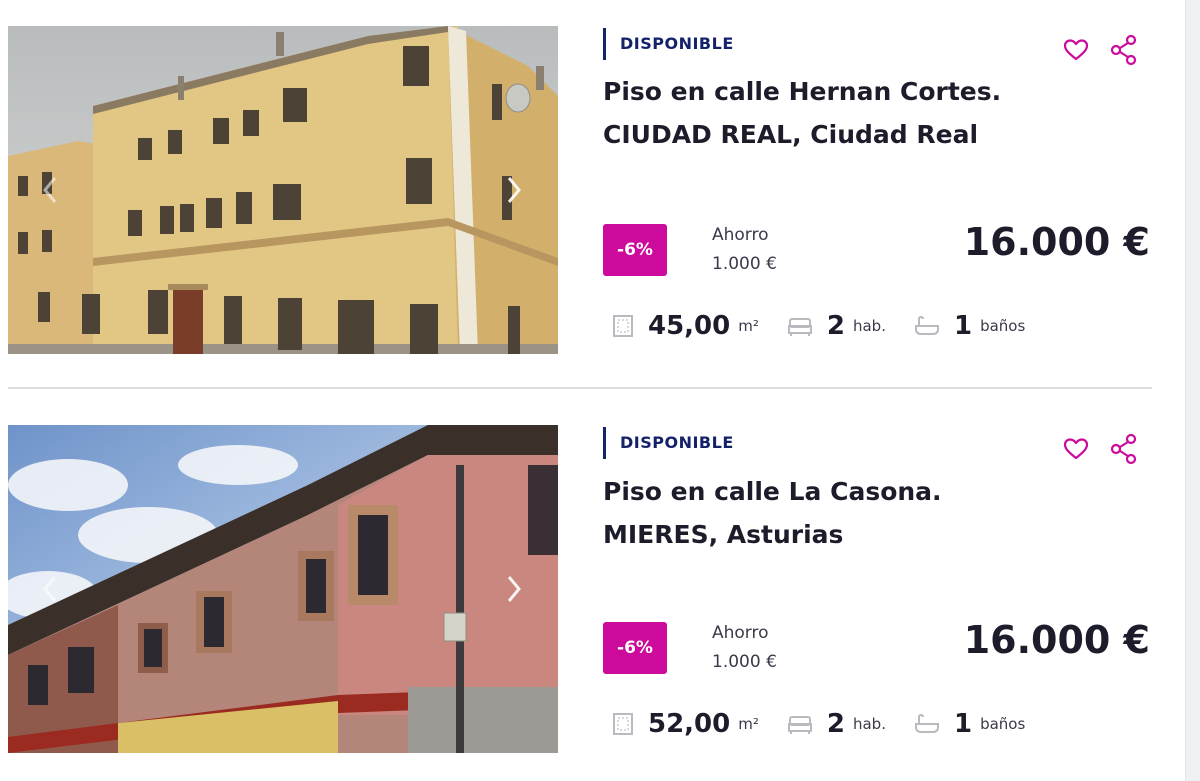 This screenshot has height=781, width=1200. What do you see at coordinates (1192, 390) in the screenshot?
I see `page-scroll-edge` at bounding box center [1192, 390].